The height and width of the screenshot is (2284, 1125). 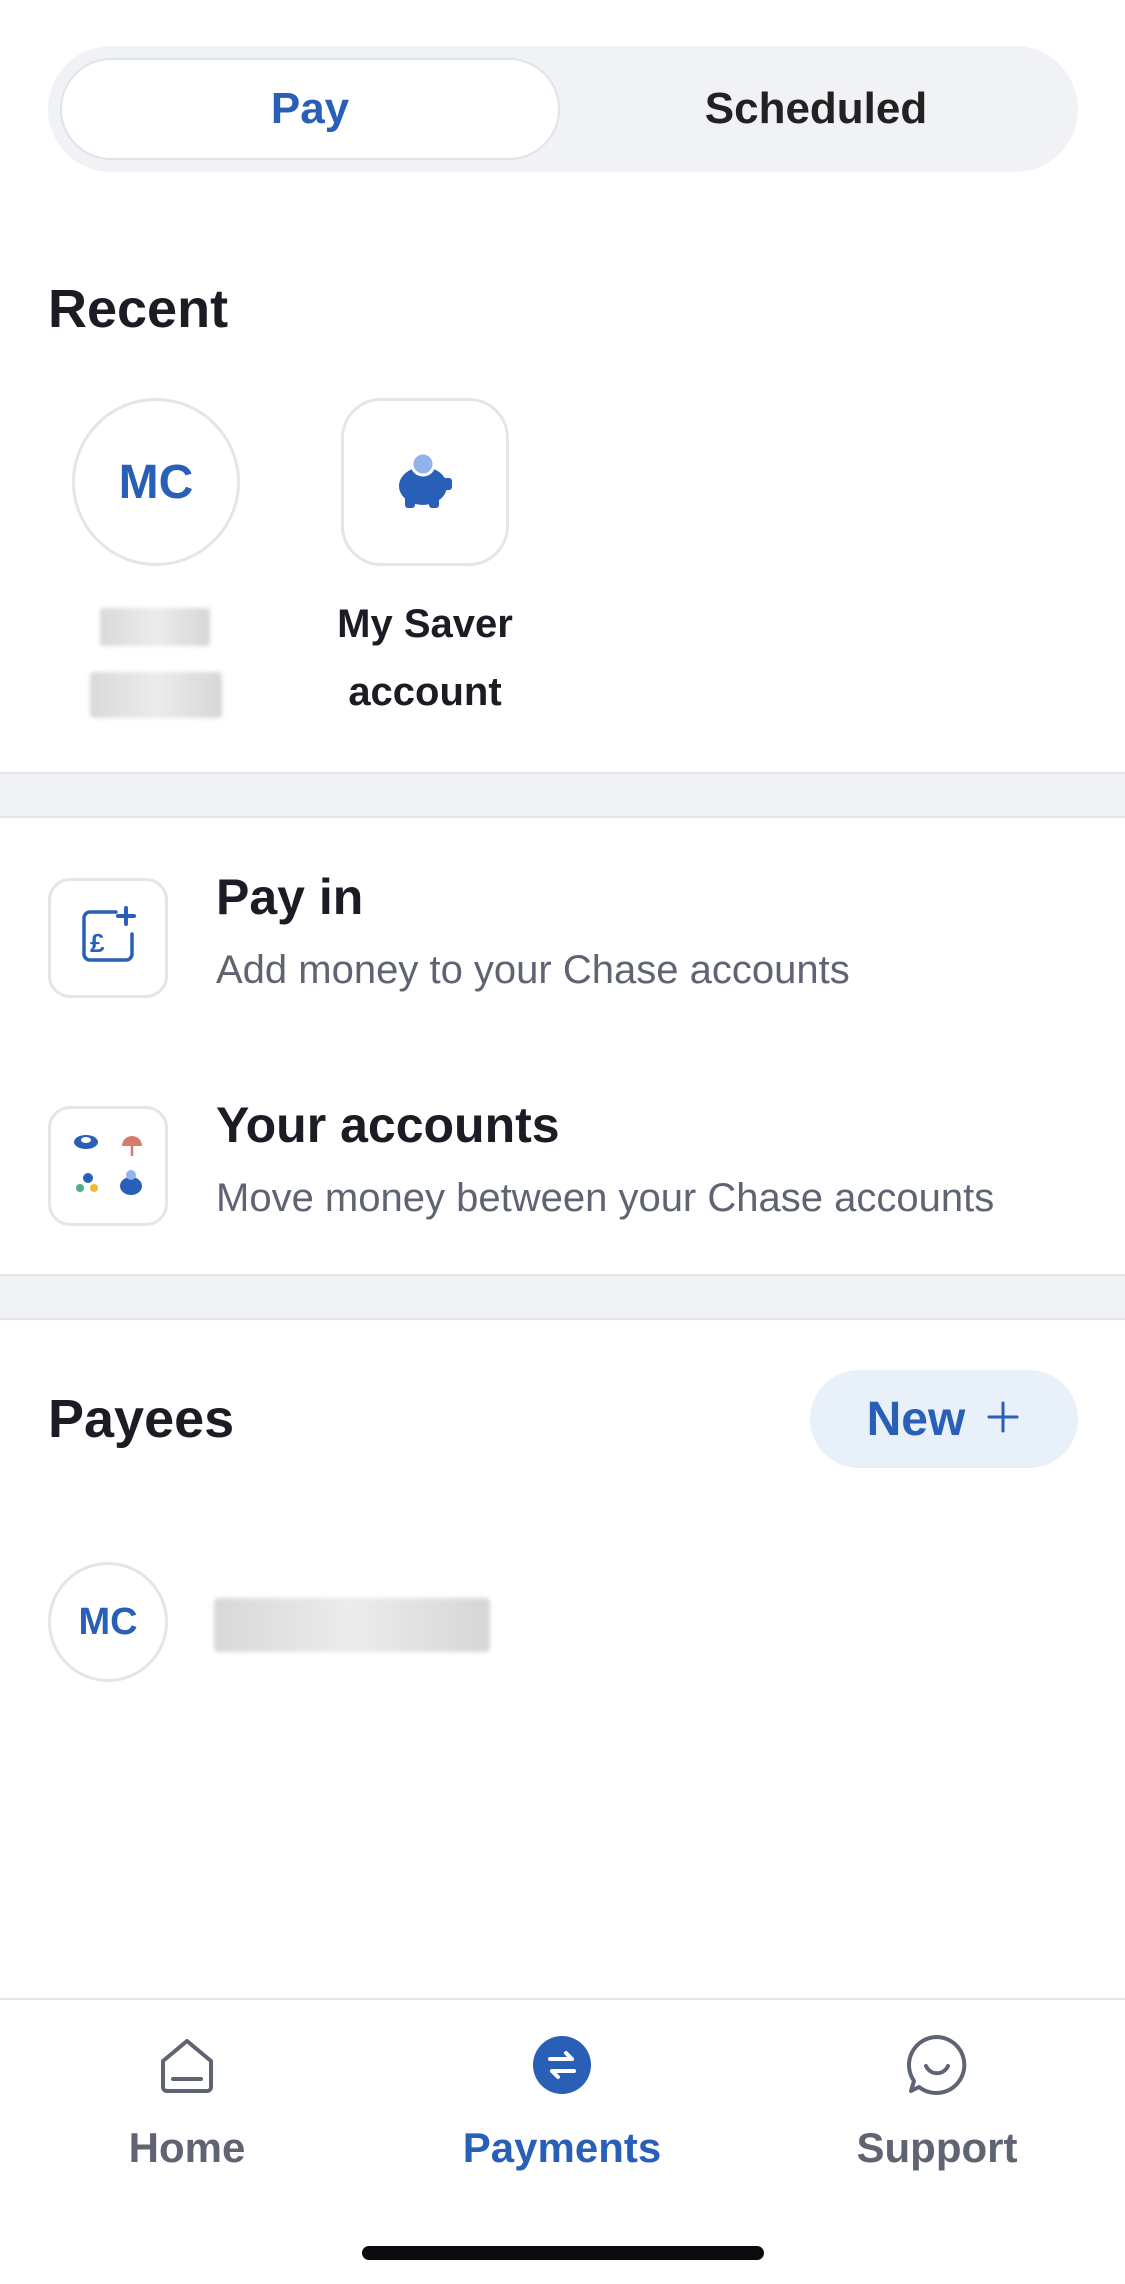 I want to click on transfer-icon, so click(x=562, y=2065).